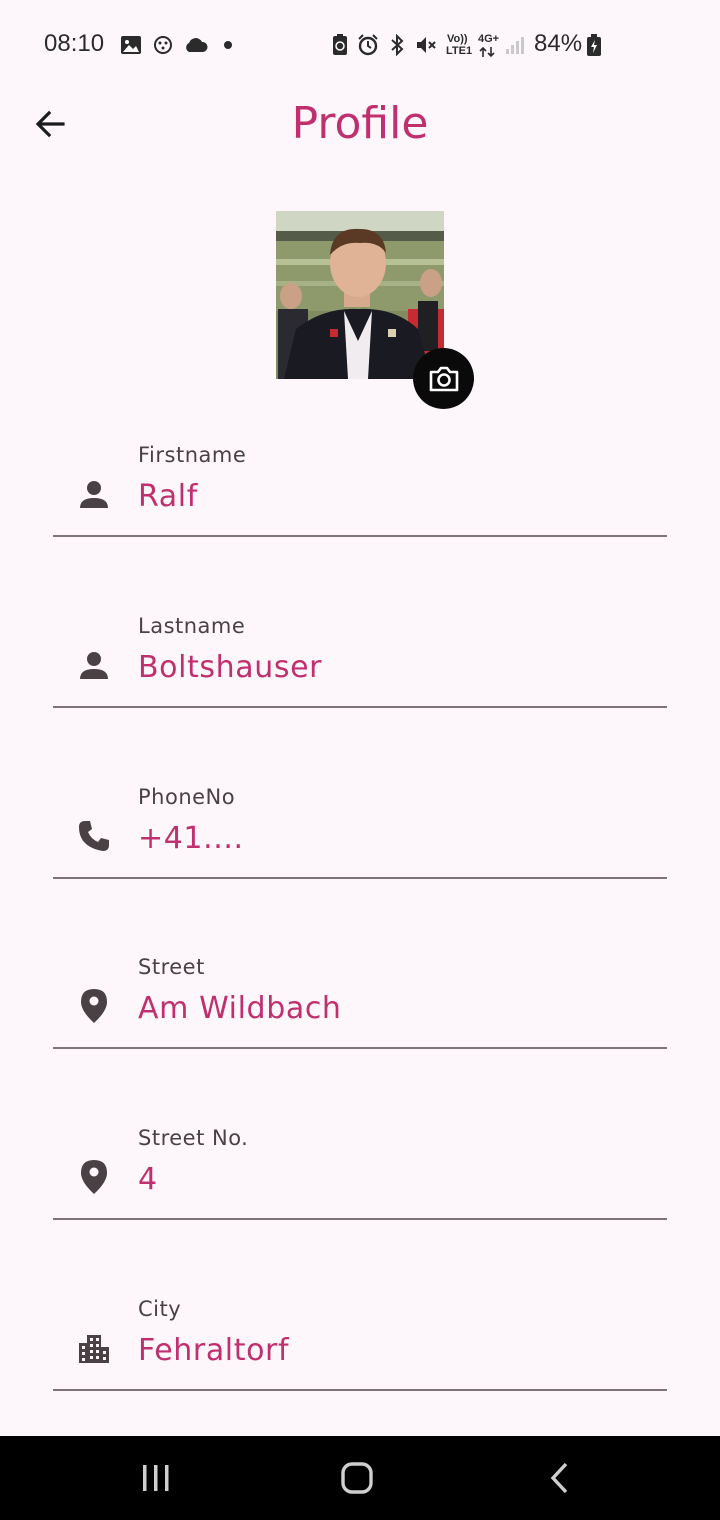 Image resolution: width=720 pixels, height=1520 pixels. What do you see at coordinates (398, 1179) in the screenshot?
I see `street-no-input` at bounding box center [398, 1179].